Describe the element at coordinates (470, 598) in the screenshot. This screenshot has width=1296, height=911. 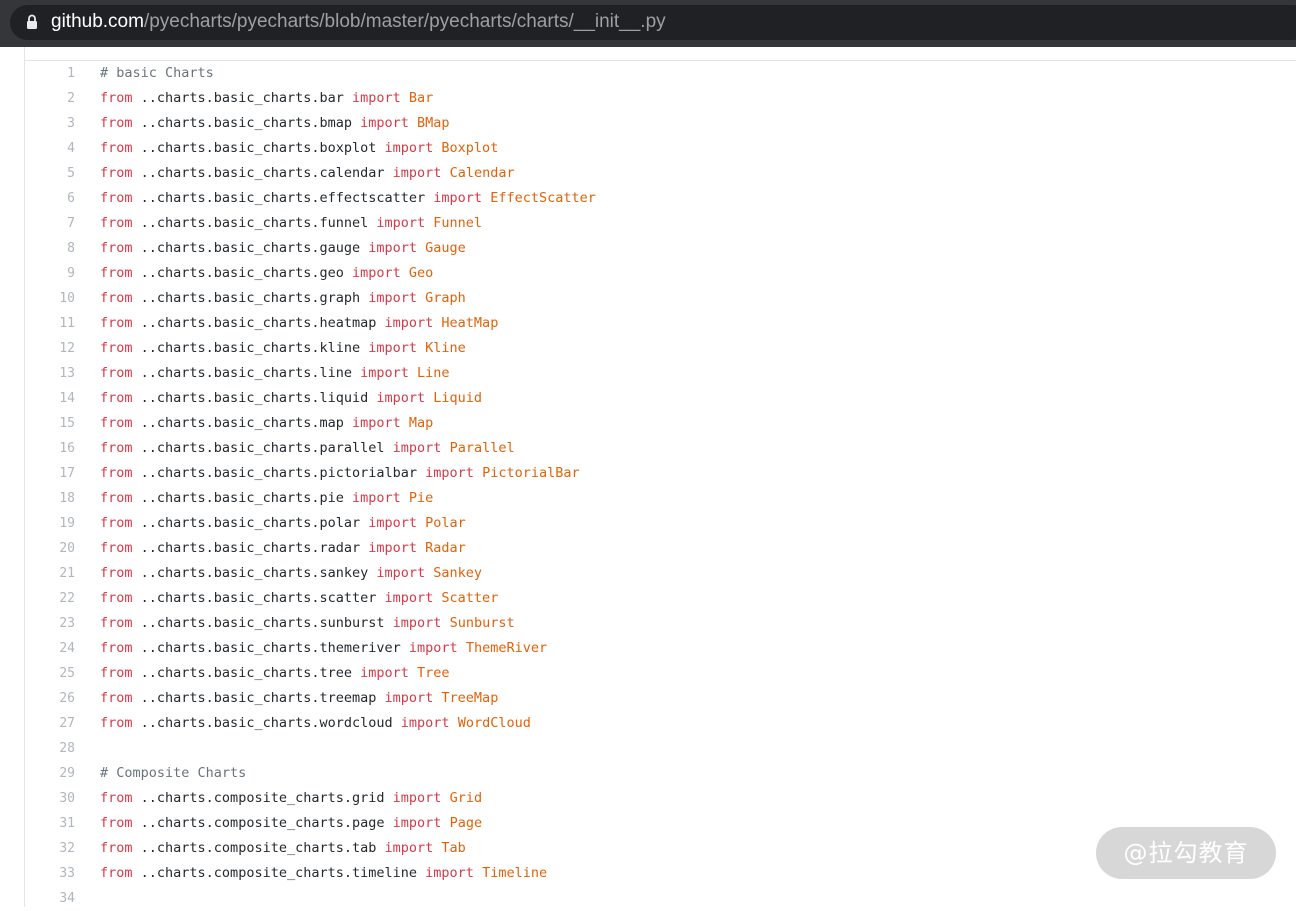
I see `imported-class: Scatter` at that location.